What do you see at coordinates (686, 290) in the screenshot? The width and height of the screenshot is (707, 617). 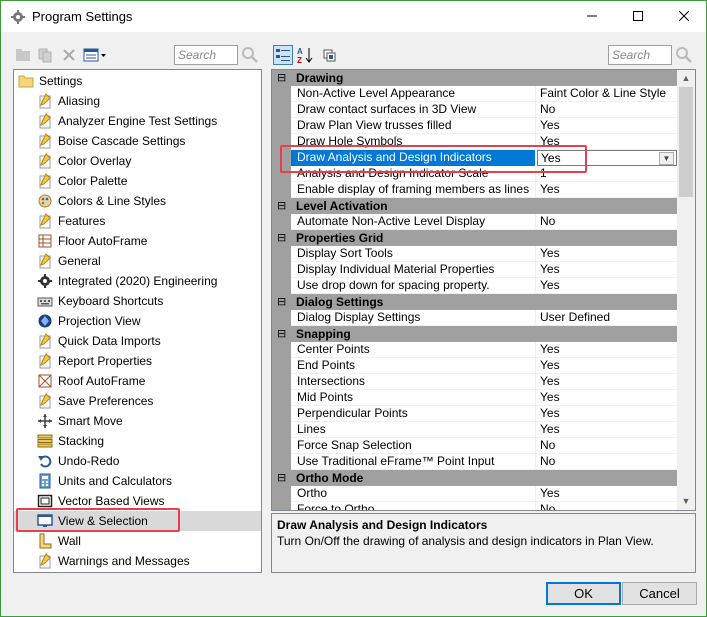 I see `grid-scrollbar: ▲ ▼` at bounding box center [686, 290].